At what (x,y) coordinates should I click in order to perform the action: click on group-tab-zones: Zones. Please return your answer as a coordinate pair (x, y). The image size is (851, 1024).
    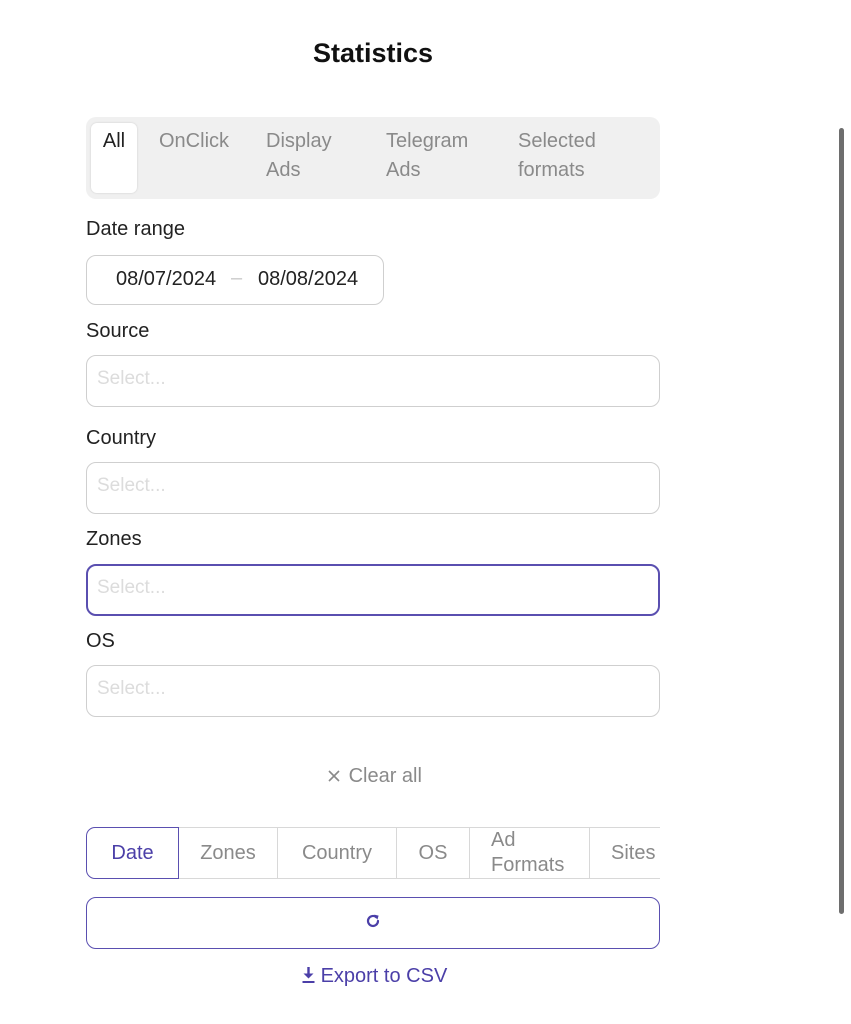
    Looking at the image, I should click on (228, 853).